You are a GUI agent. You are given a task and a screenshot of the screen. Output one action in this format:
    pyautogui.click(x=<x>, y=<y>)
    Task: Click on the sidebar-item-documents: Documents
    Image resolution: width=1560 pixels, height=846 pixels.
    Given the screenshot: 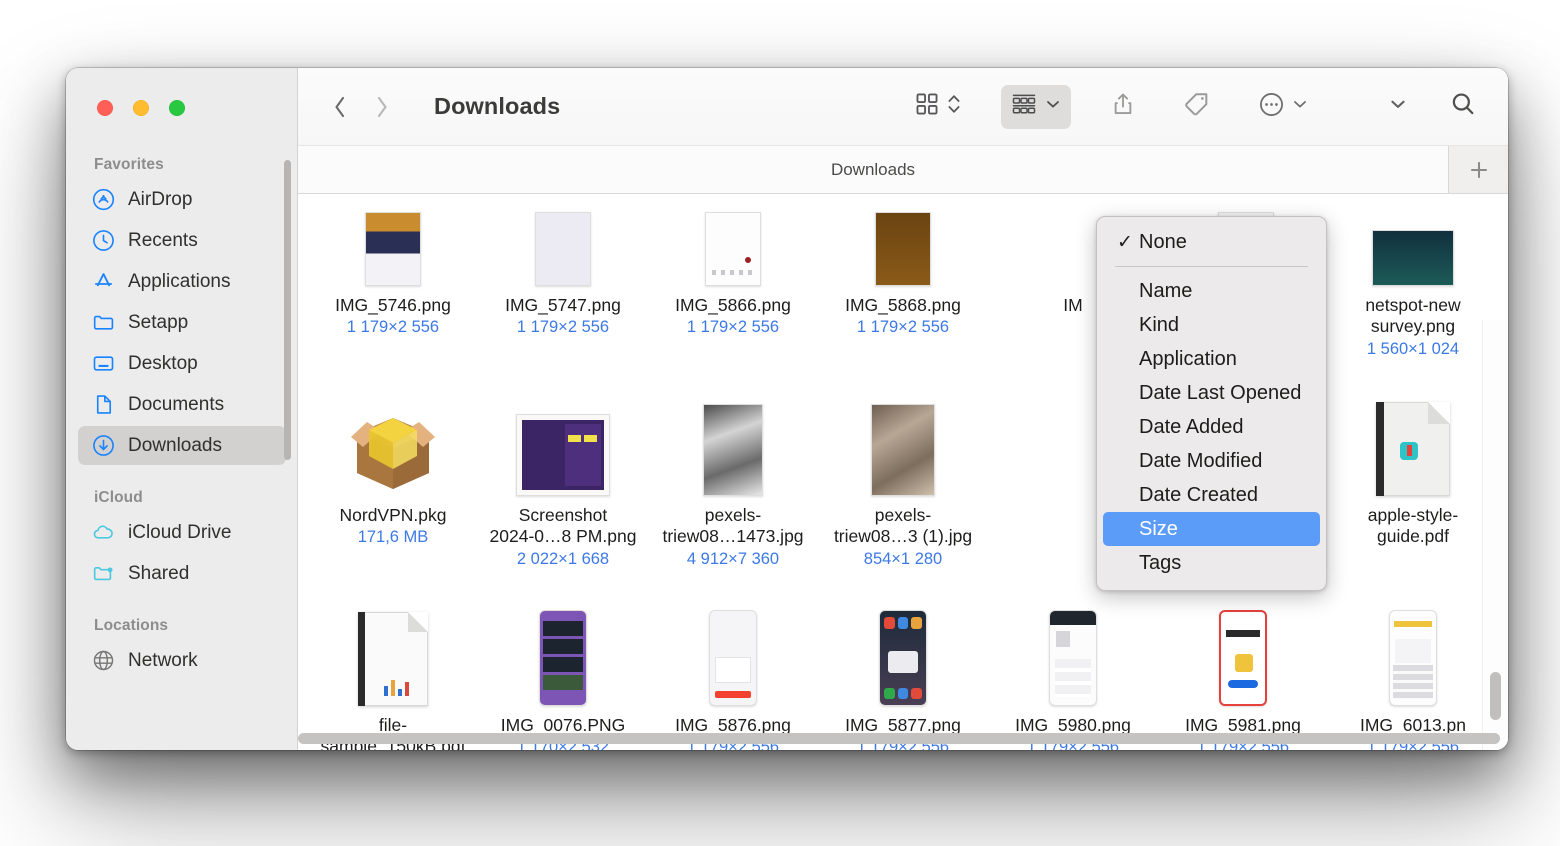 What is the action you would take?
    pyautogui.click(x=182, y=404)
    